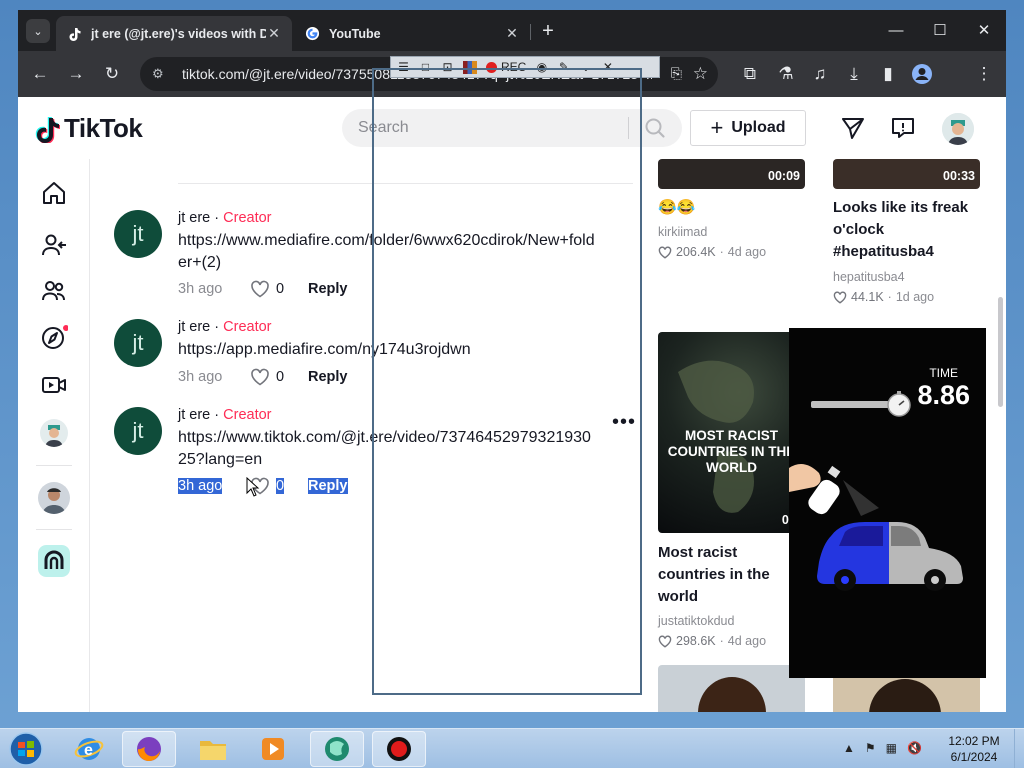  What do you see at coordinates (1000, 352) in the screenshot?
I see `page-scrollbar` at bounding box center [1000, 352].